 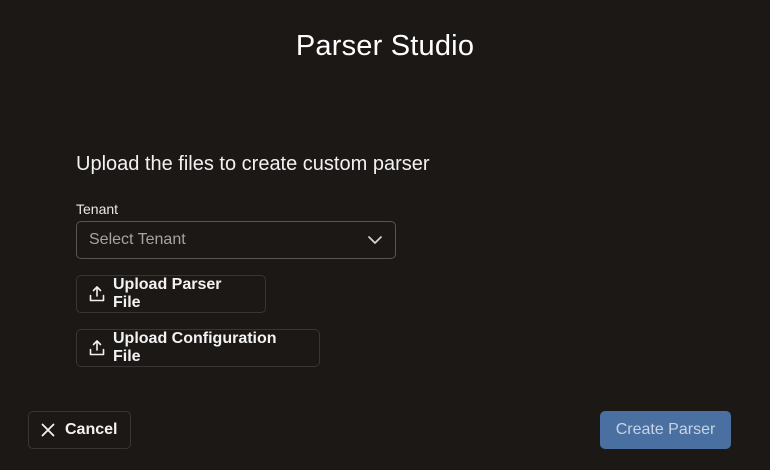 I want to click on create-parser-button: Create Parser, so click(x=665, y=430).